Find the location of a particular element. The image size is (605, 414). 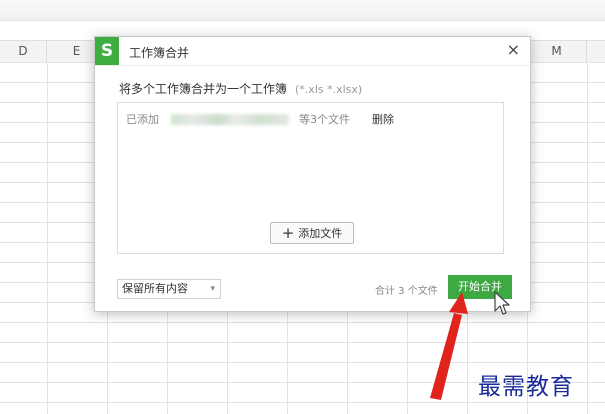

watermark-text: 最需教育 is located at coordinates (526, 387).